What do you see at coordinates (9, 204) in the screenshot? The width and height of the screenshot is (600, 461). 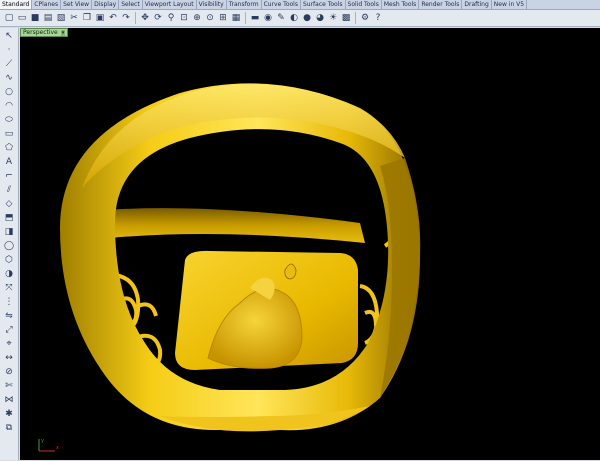 I see `surface-icon: ◇` at bounding box center [9, 204].